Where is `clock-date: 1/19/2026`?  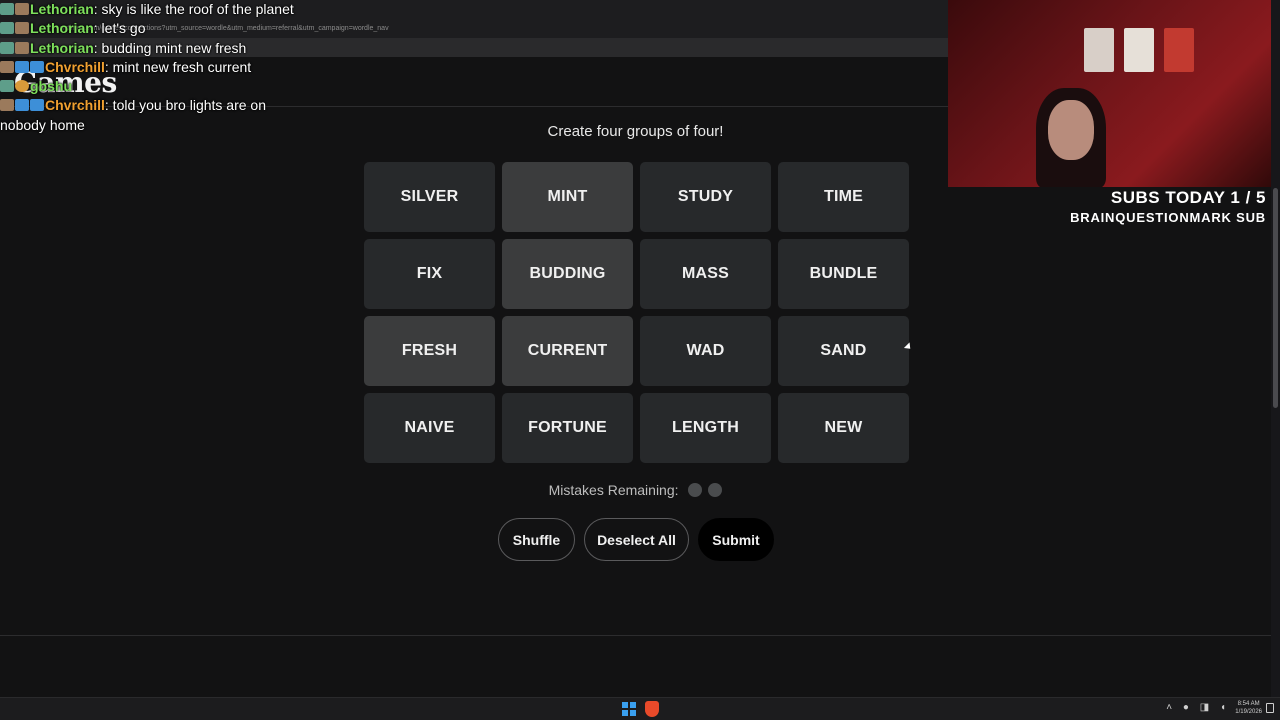
clock-date: 1/19/2026 is located at coordinates (1248, 712).